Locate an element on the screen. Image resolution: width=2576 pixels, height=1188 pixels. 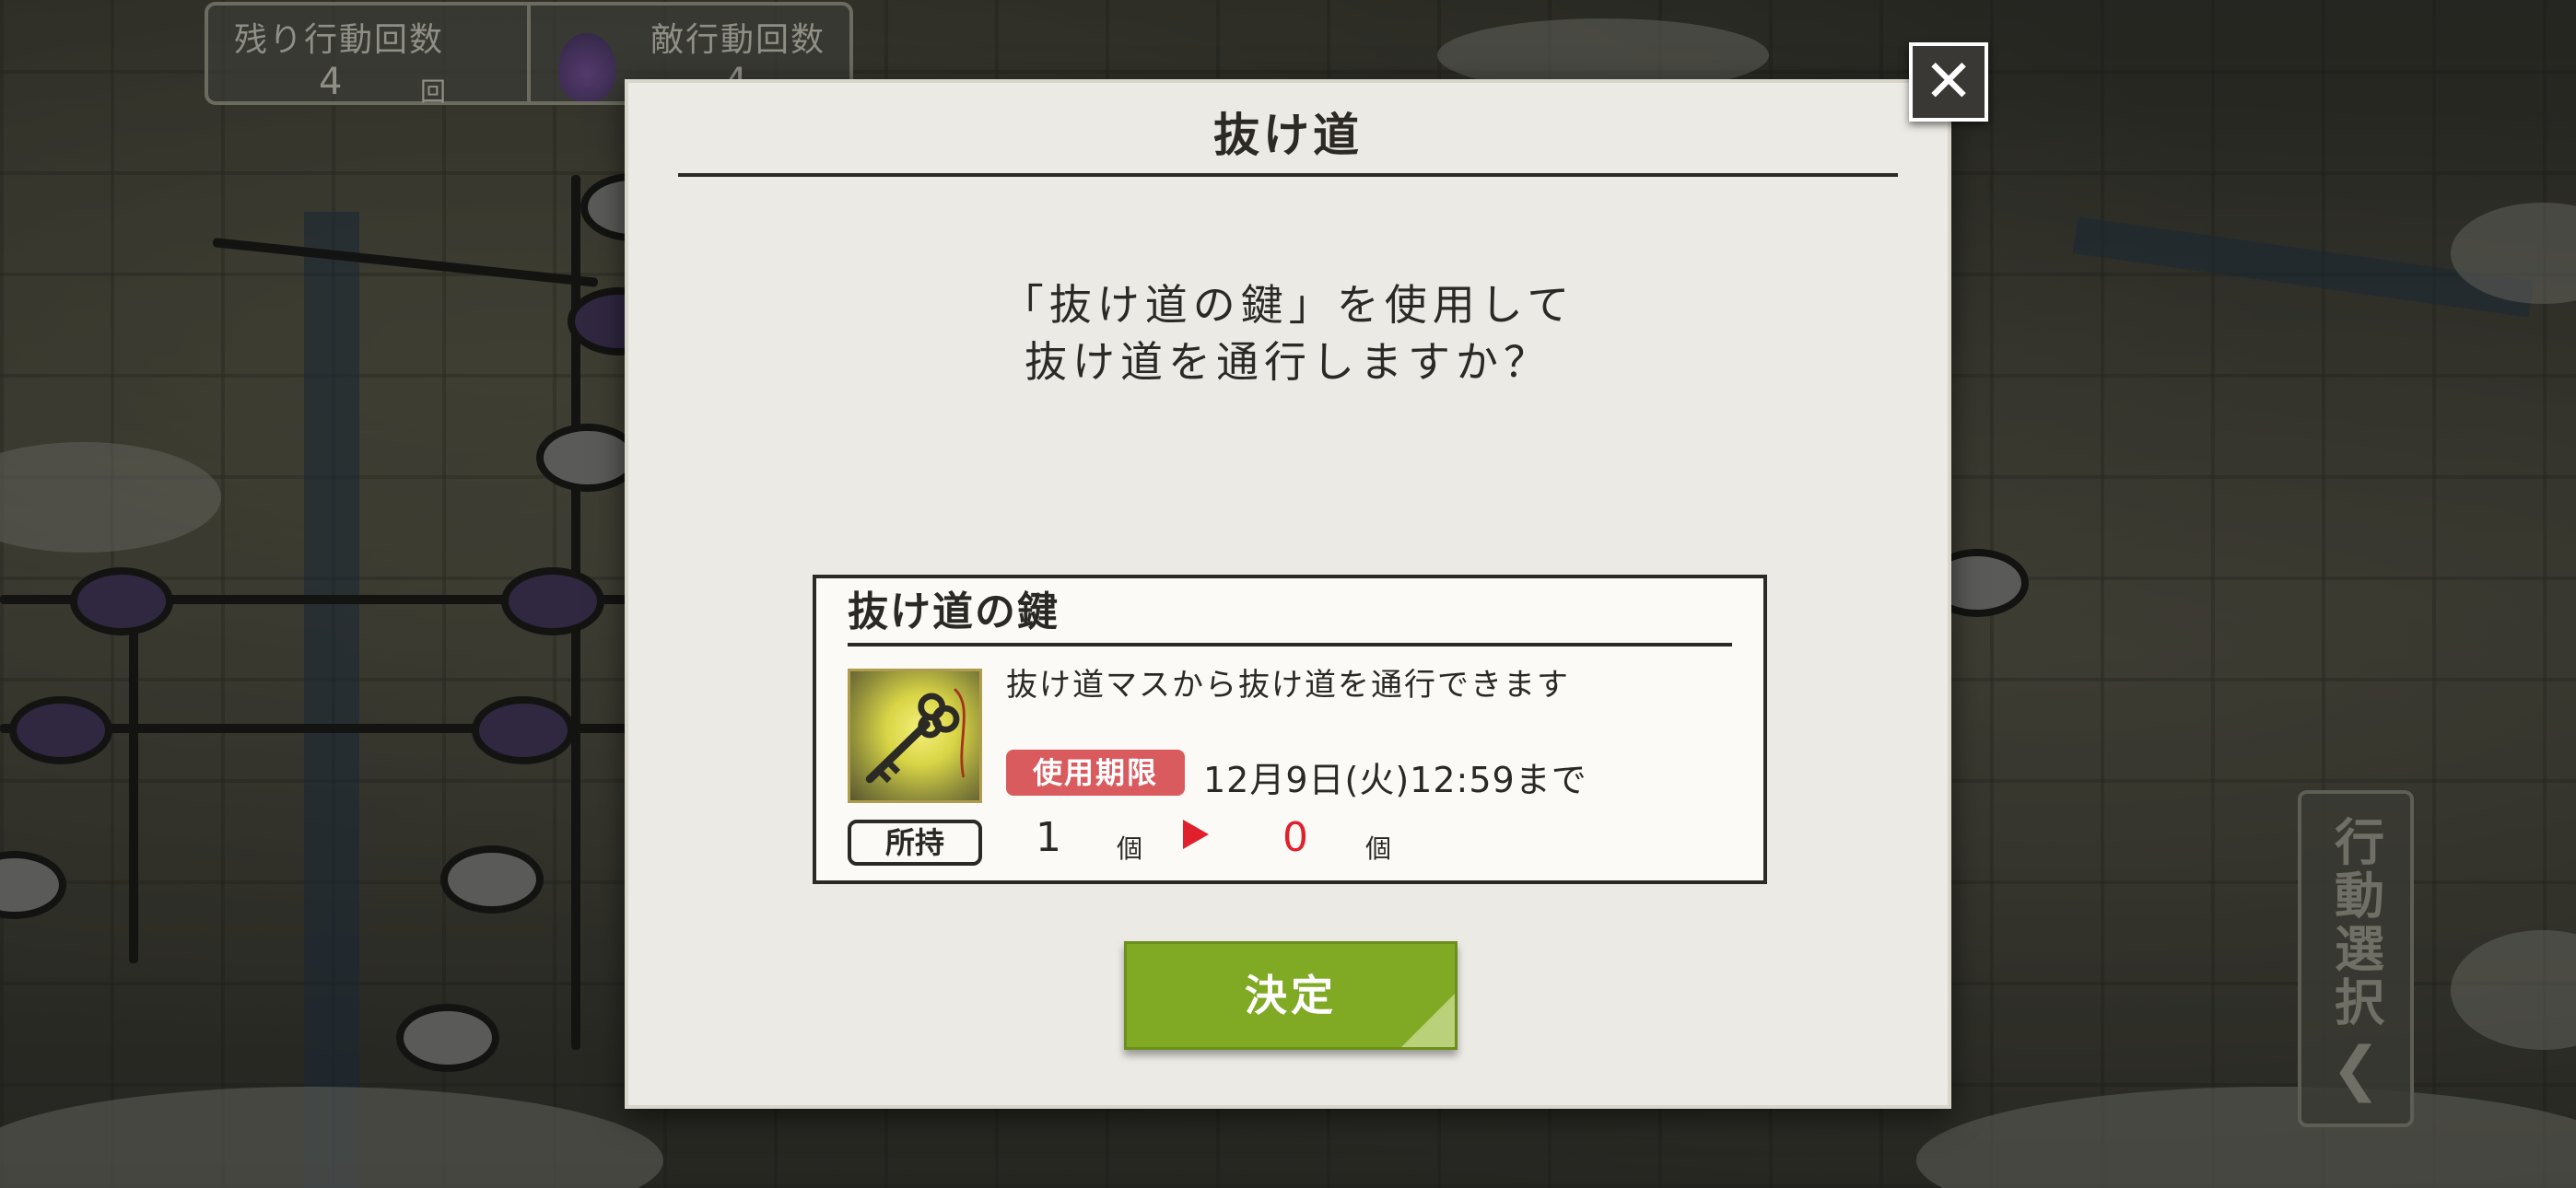
close-icon: ✕ is located at coordinates (1949, 82).